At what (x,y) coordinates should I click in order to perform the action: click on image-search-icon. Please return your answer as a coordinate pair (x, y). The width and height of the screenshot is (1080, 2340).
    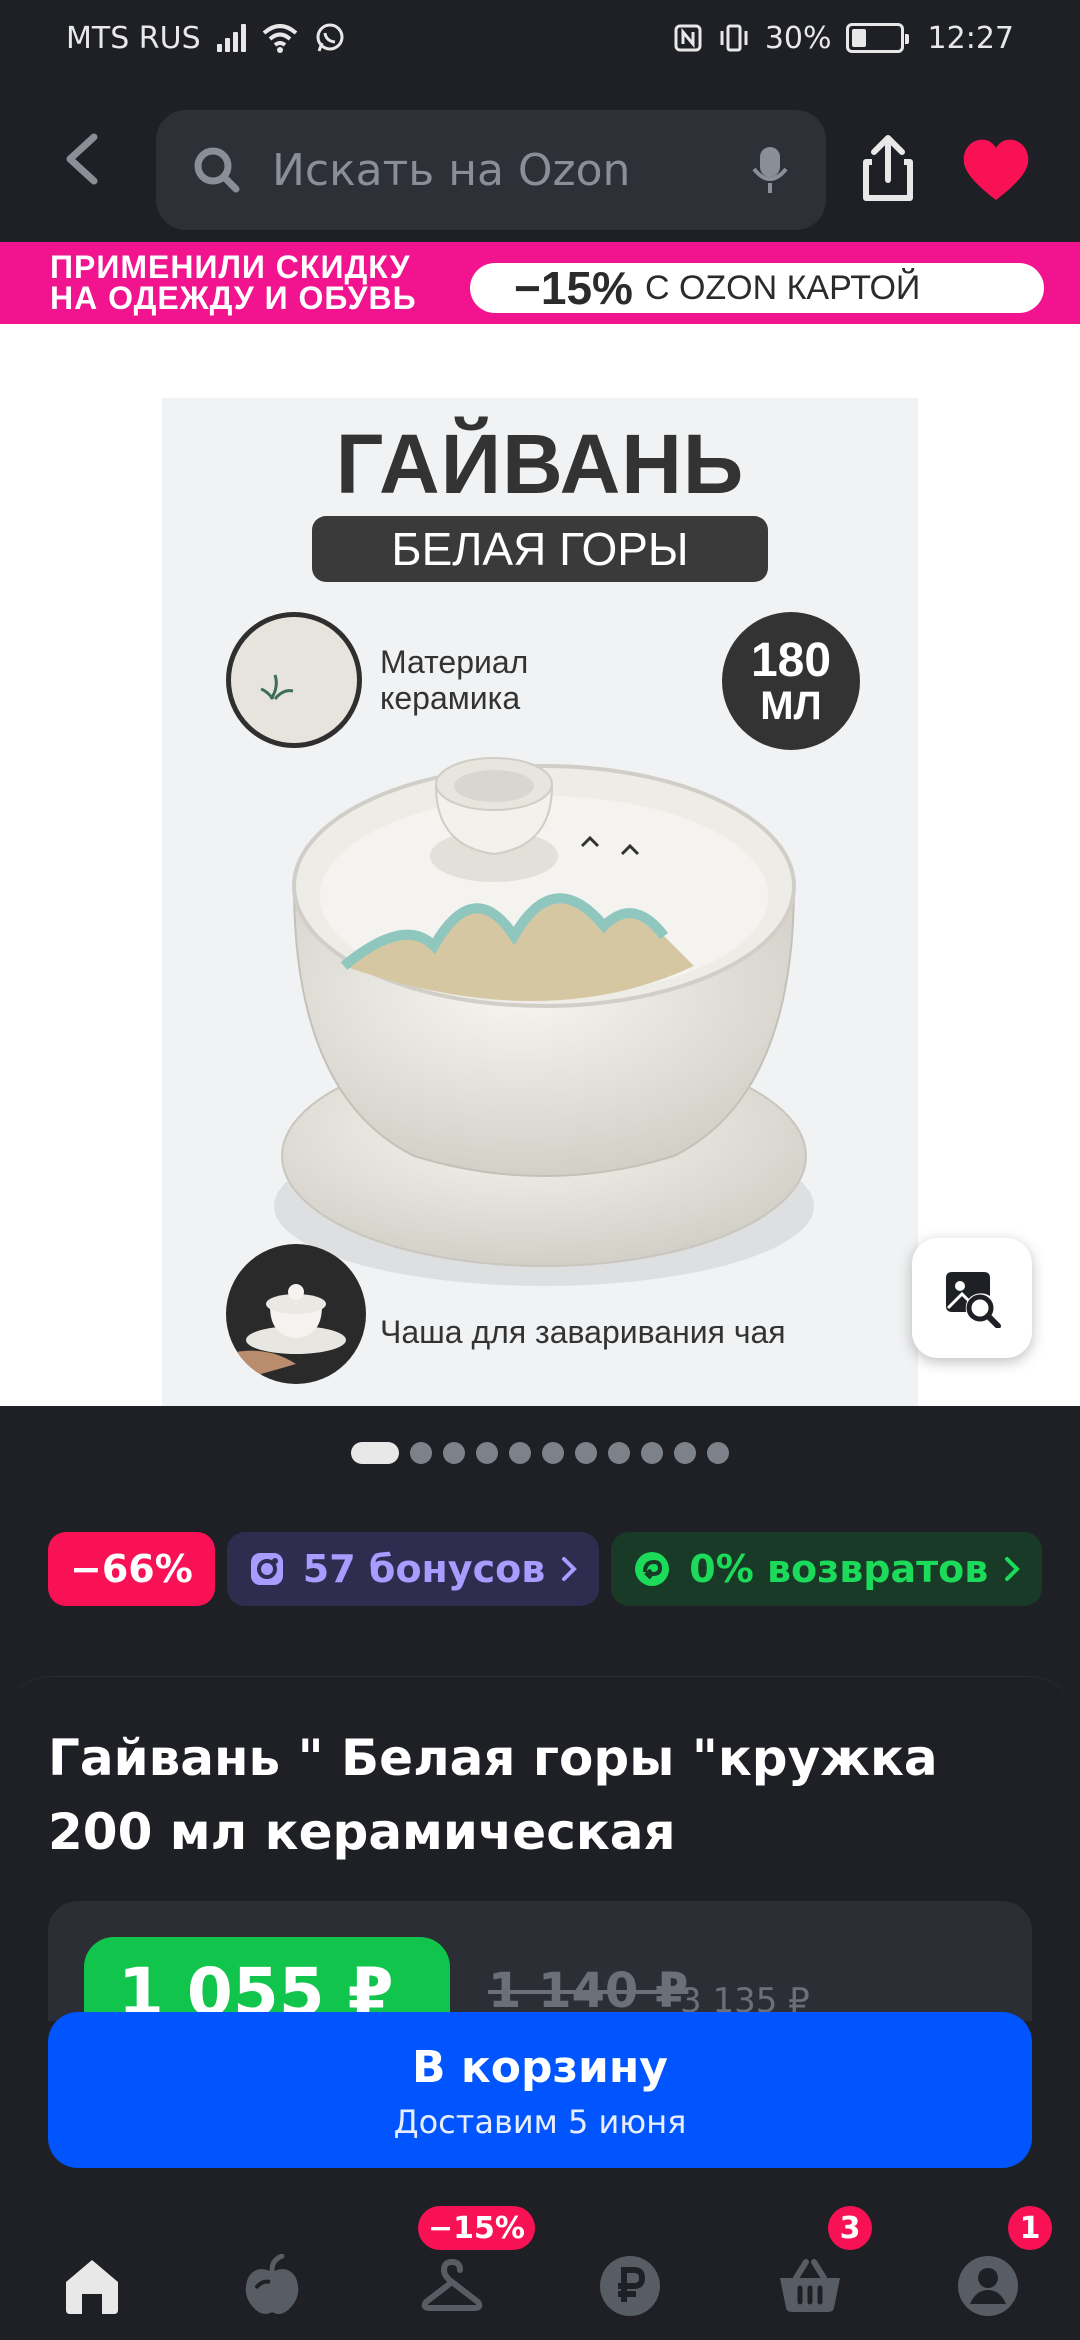
    Looking at the image, I should click on (973, 1300).